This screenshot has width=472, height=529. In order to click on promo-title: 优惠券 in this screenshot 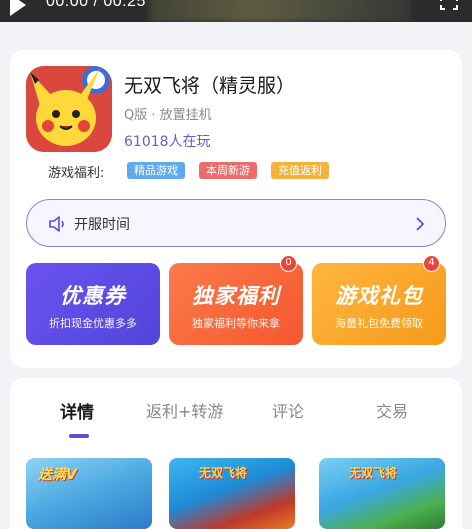, I will do `click(93, 296)`.